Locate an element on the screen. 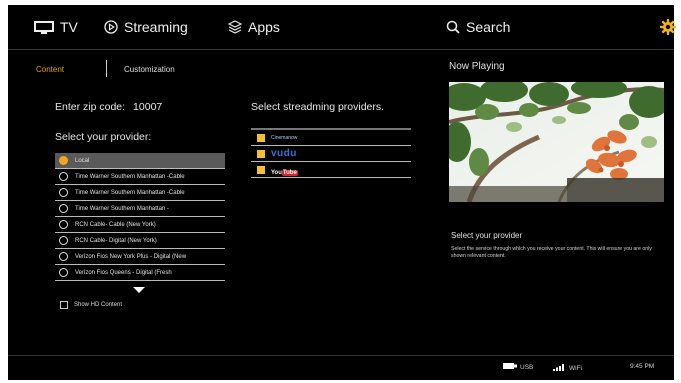 The height and width of the screenshot is (383, 681). streaming-provider-row: YouTube is located at coordinates (331, 170).